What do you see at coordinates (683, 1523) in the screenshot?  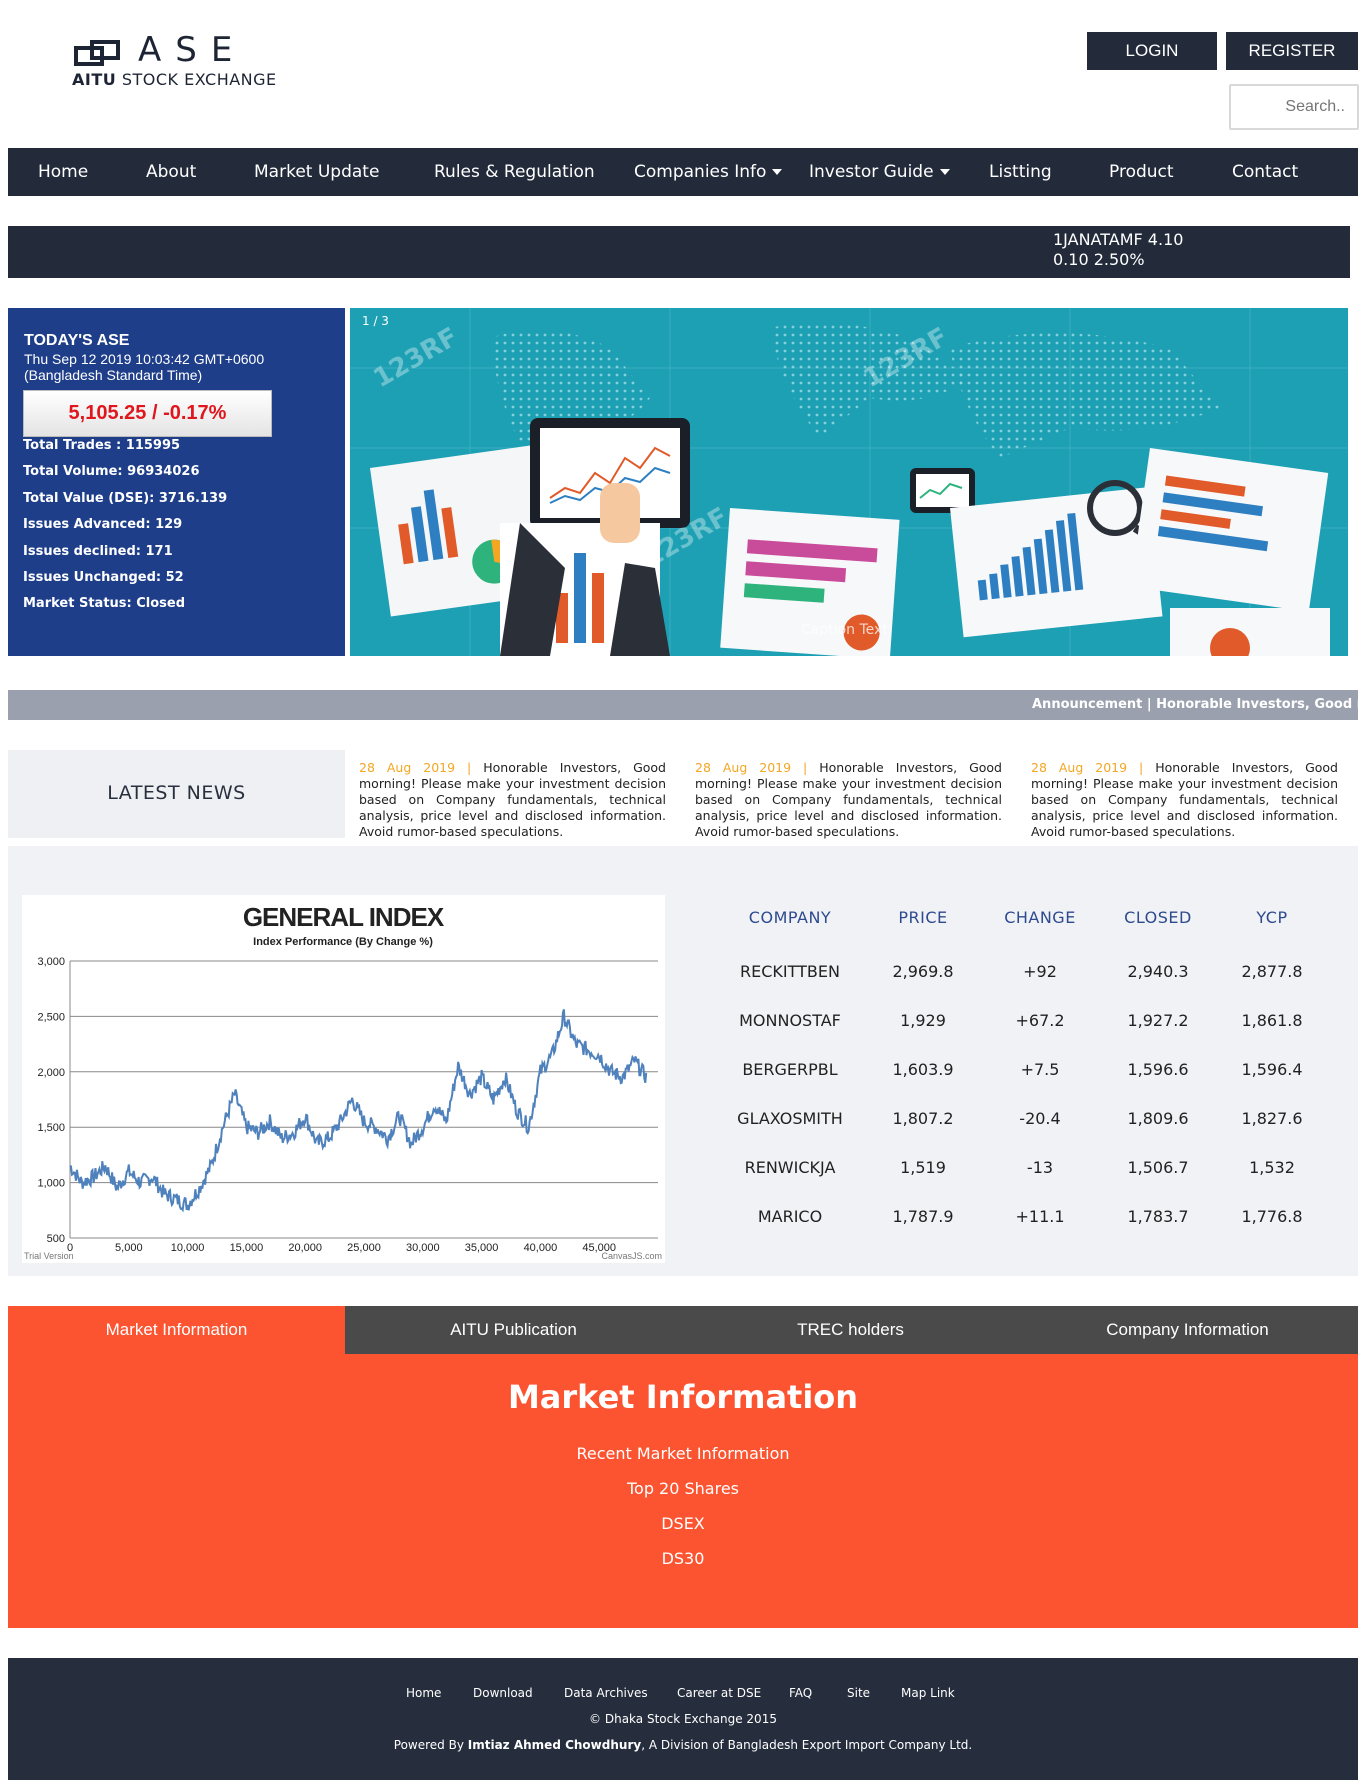 I see `link-dsex: DSEX` at bounding box center [683, 1523].